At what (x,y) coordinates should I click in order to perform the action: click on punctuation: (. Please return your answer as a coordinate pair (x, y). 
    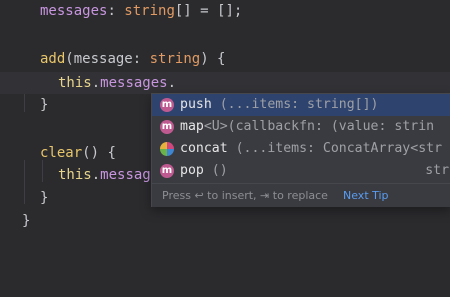
    Looking at the image, I should click on (69, 59).